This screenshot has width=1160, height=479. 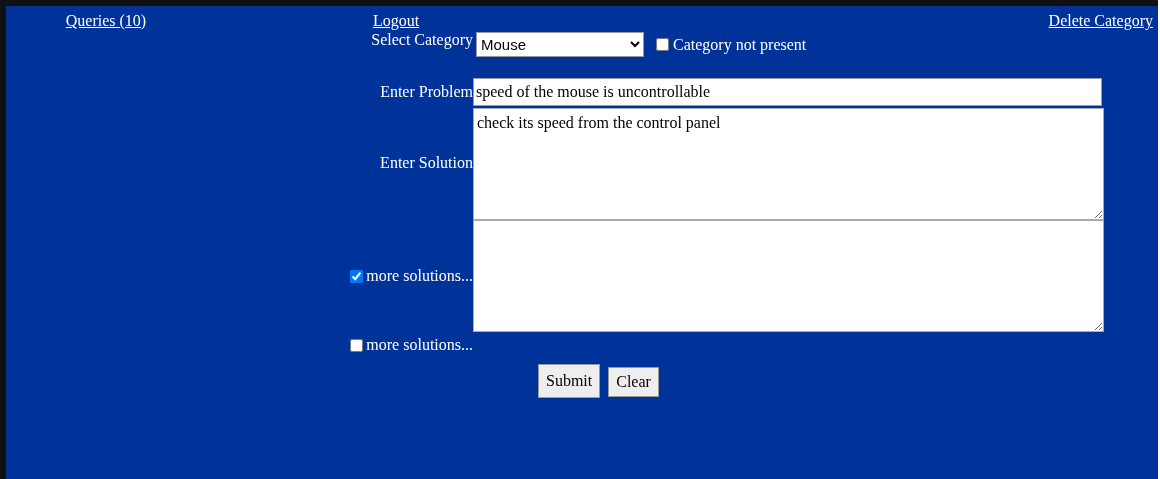 I want to click on field-label: Enter Problem, so click(x=426, y=92).